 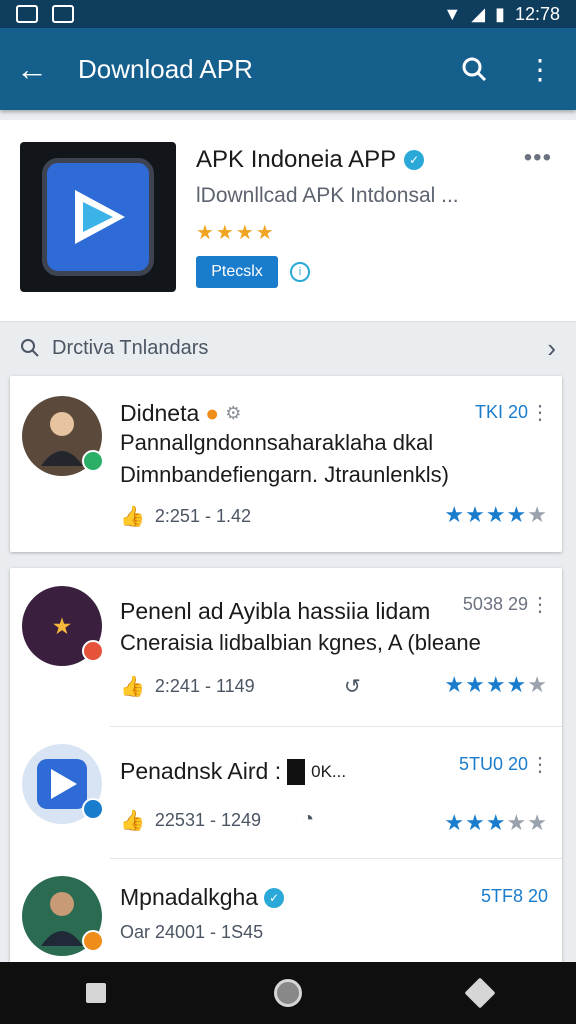 What do you see at coordinates (296, 771) in the screenshot?
I see `bookmark-icon` at bounding box center [296, 771].